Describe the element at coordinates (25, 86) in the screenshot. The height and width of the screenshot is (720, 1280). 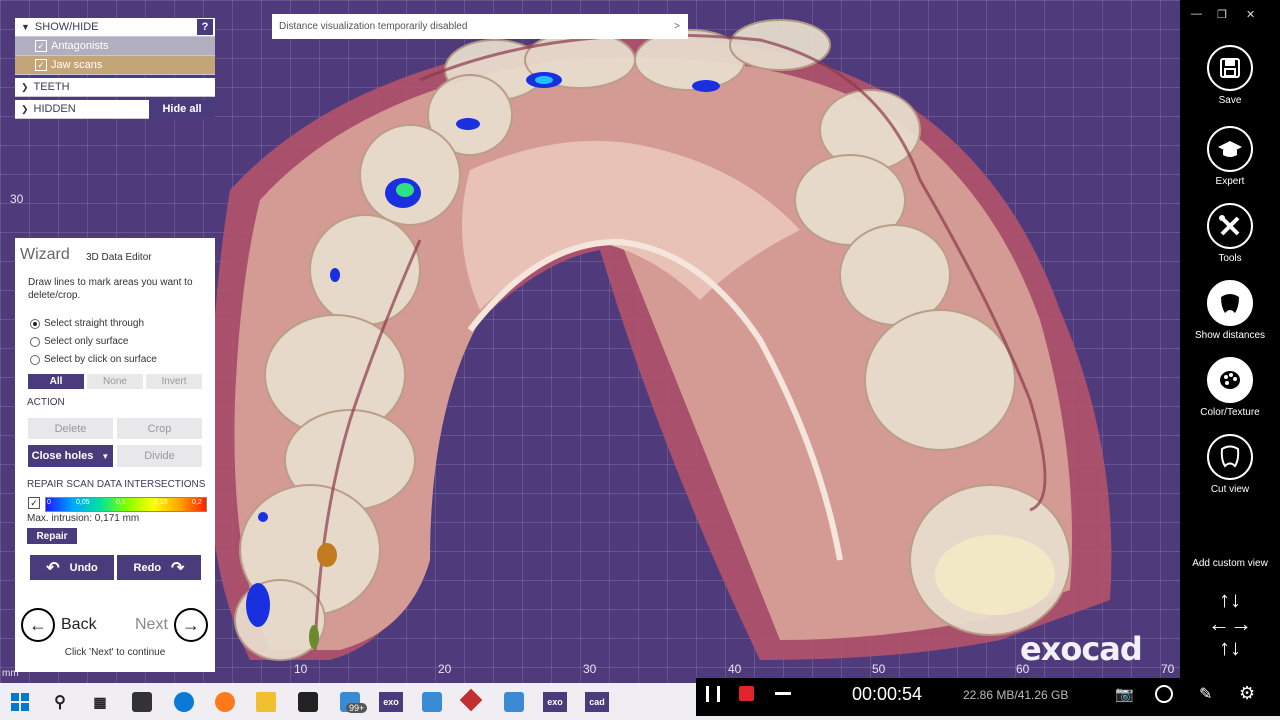
I see `chevron-right-icon: ❯` at that location.